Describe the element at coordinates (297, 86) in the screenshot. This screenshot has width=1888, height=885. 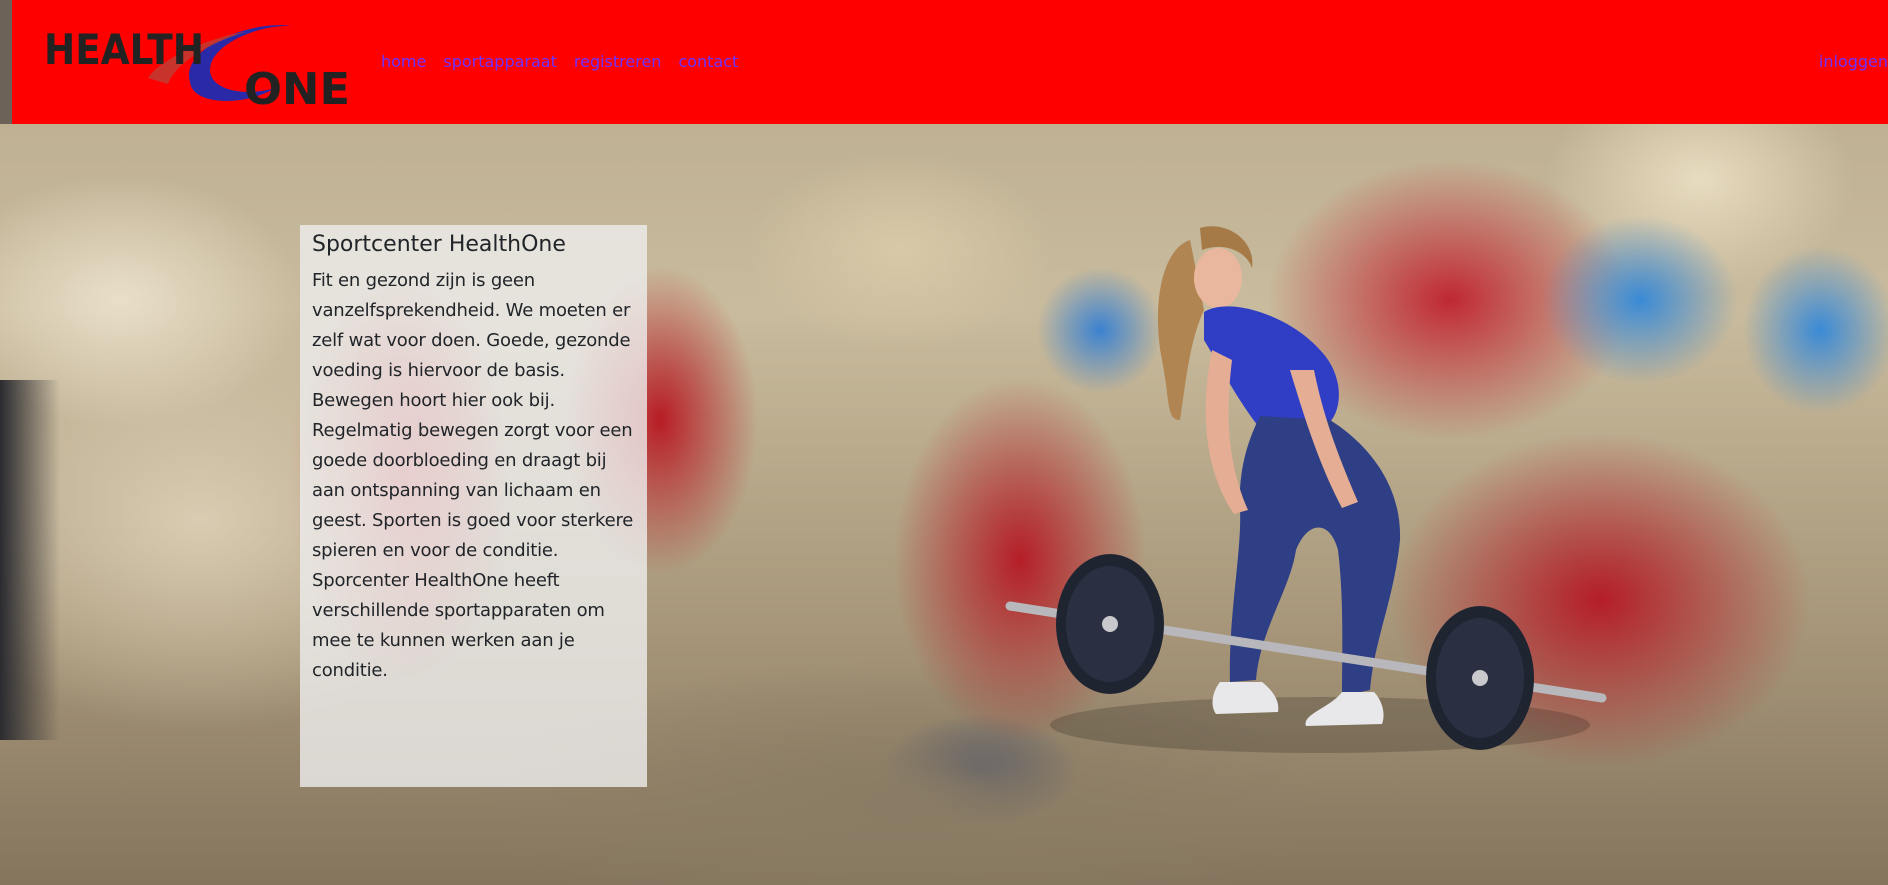
I see `logo-one-text: ONE` at that location.